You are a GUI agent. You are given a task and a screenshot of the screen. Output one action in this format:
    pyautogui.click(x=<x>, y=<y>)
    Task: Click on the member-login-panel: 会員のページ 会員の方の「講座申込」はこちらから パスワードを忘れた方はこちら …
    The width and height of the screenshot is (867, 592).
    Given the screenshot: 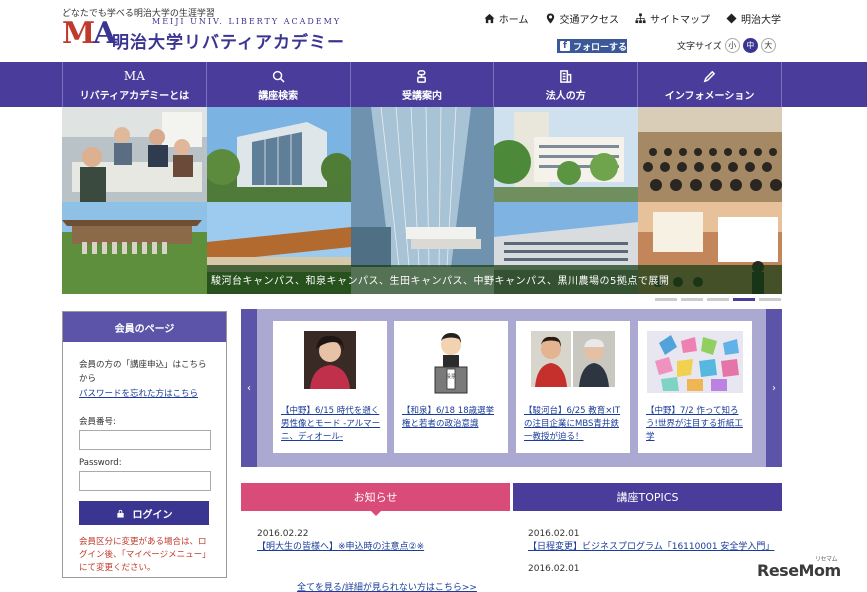 What is the action you would take?
    pyautogui.click(x=144, y=444)
    